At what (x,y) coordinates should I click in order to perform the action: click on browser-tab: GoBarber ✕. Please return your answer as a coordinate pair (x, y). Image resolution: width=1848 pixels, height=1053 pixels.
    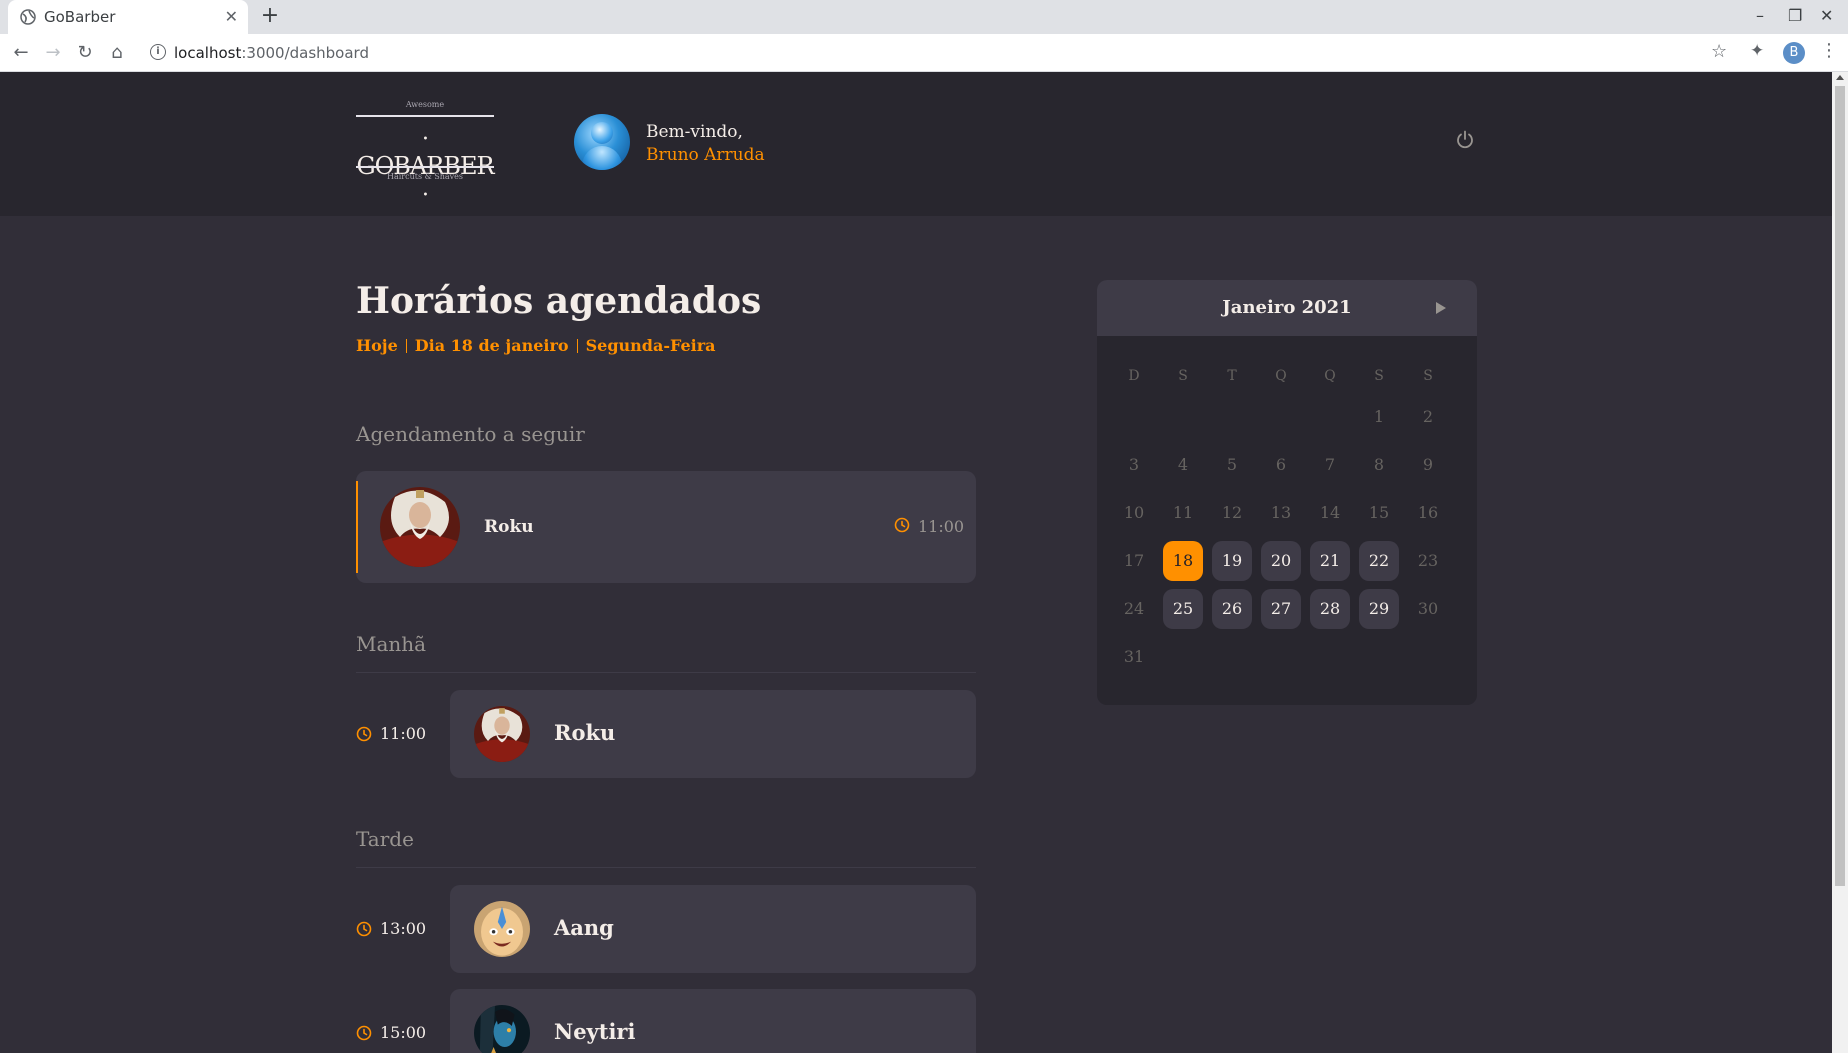
    Looking at the image, I should click on (128, 17).